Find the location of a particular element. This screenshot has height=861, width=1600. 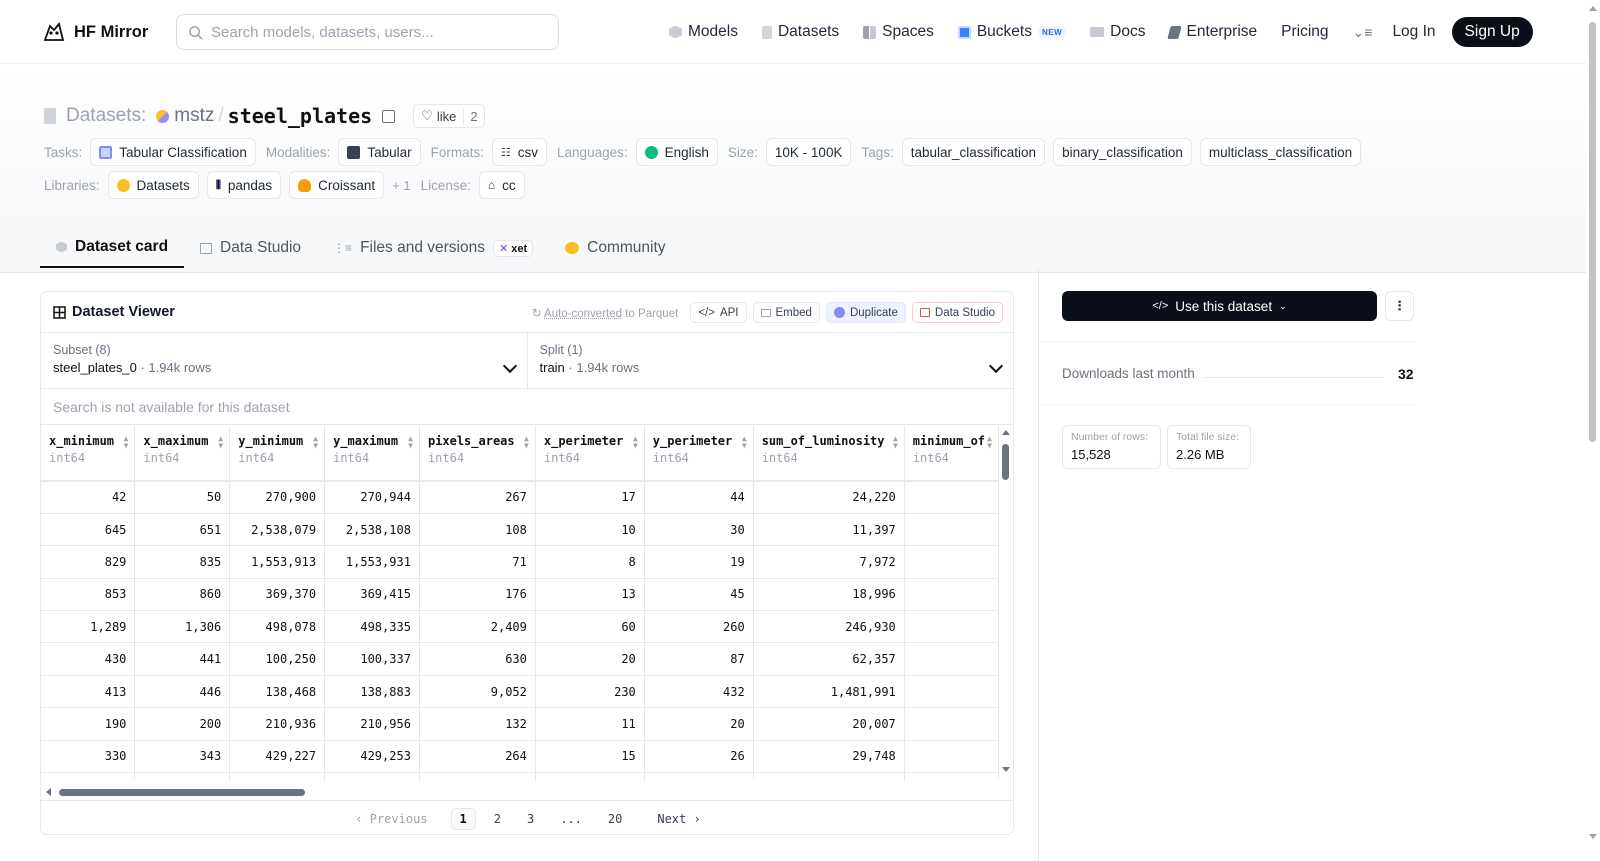

tag-format: ☷ csv is located at coordinates (519, 152).